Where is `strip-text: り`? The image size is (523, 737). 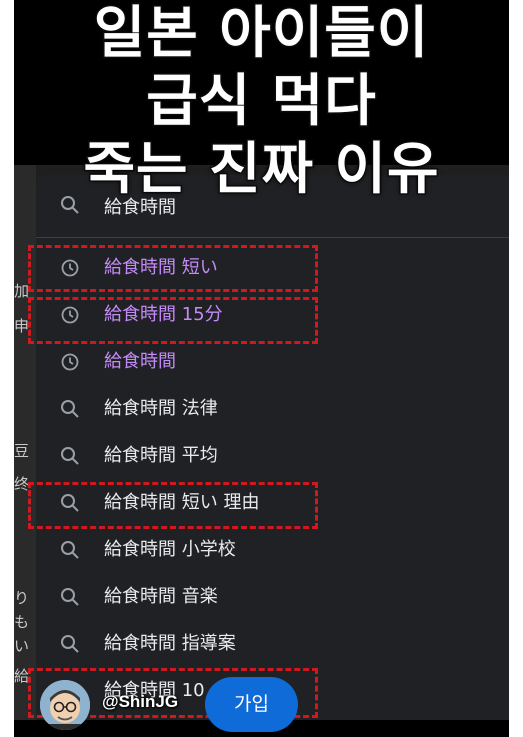
strip-text: り is located at coordinates (22, 598).